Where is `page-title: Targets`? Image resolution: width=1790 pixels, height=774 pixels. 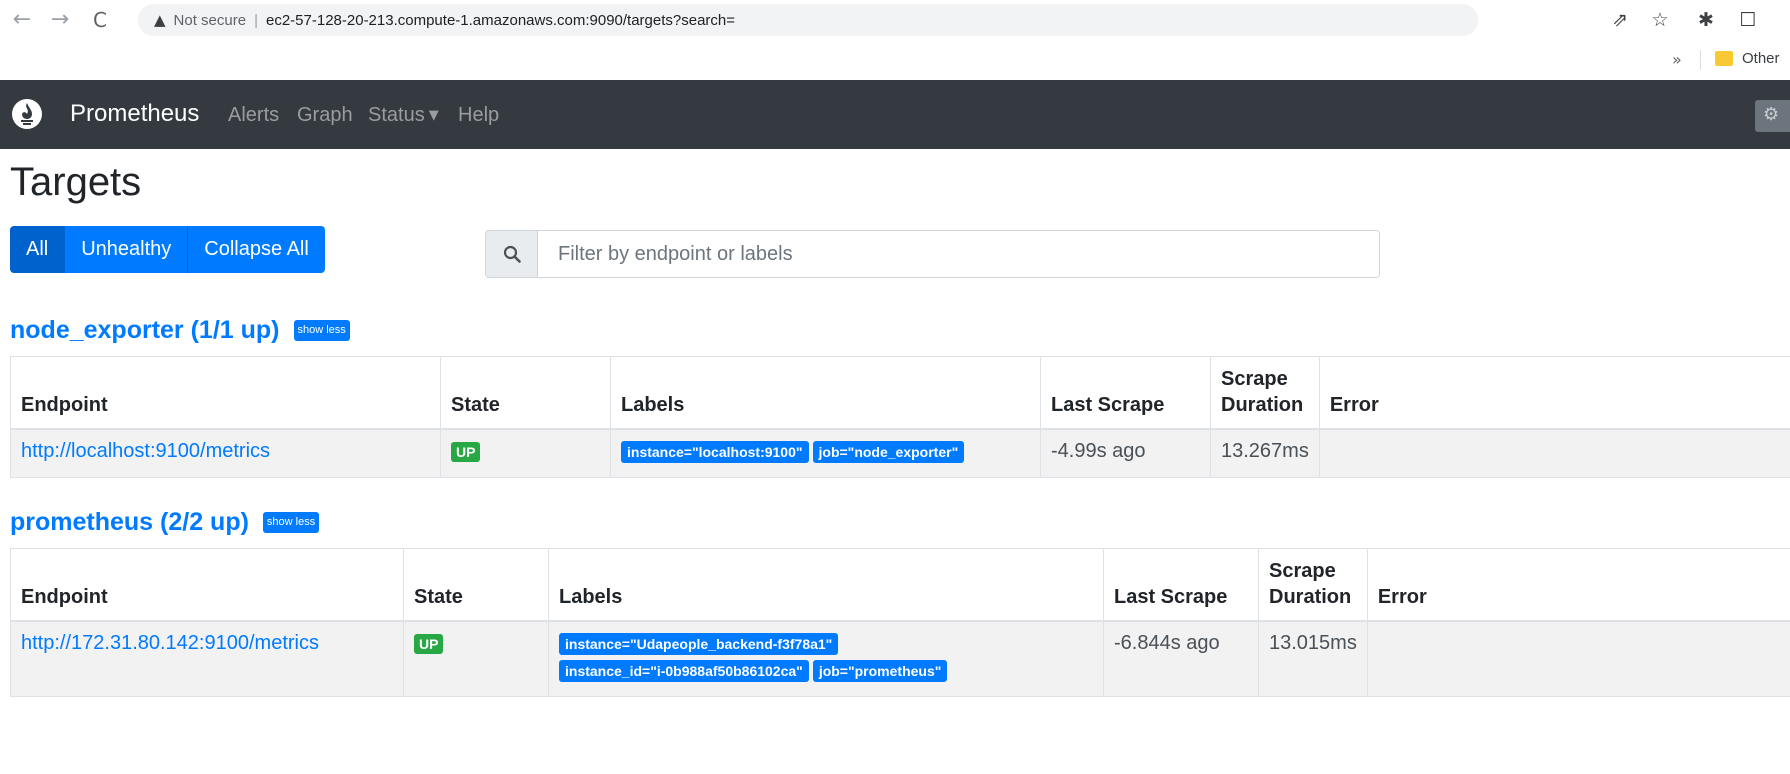
page-title: Targets is located at coordinates (76, 182).